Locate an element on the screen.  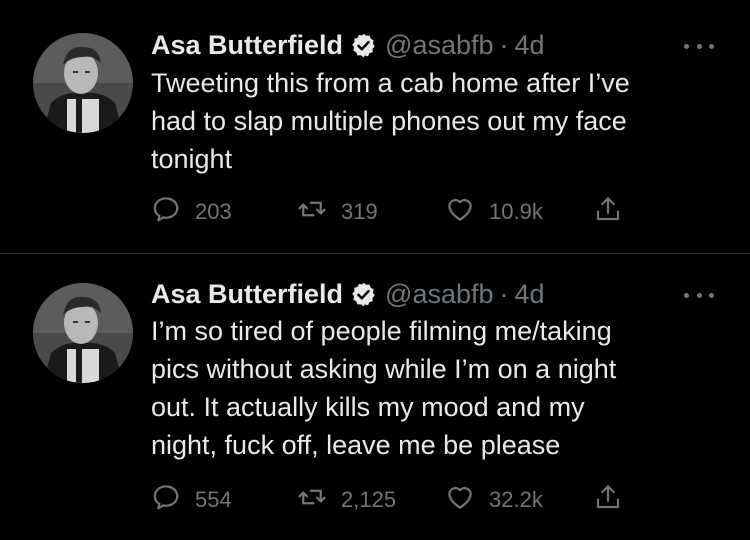
like-count: 10.9k is located at coordinates (516, 211).